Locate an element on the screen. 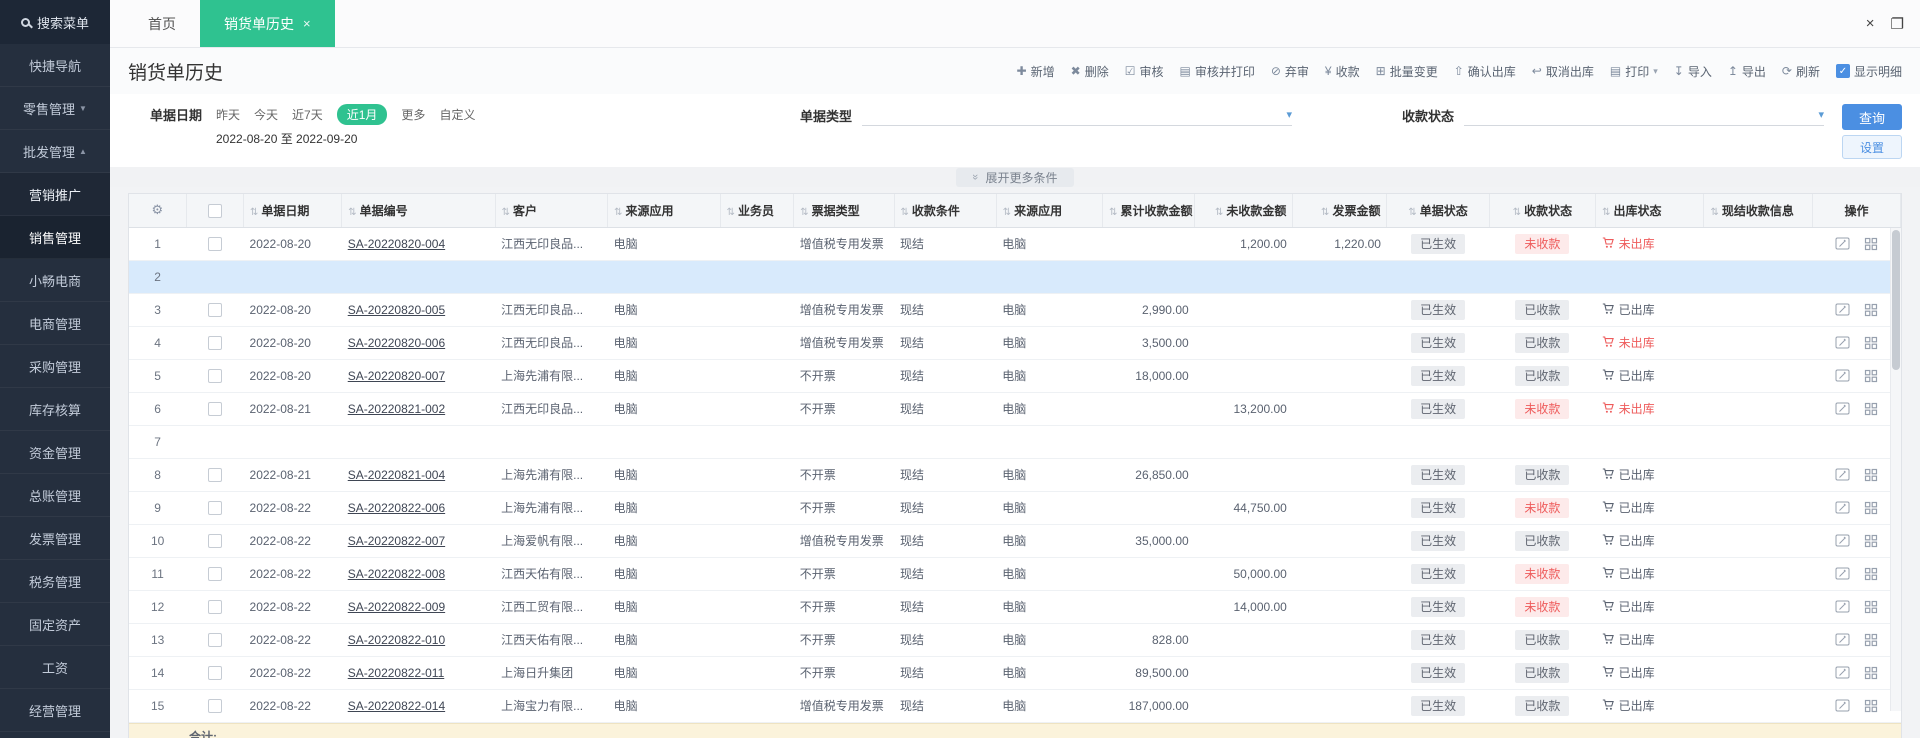 The height and width of the screenshot is (738, 1920). col-header-num: ⚙ is located at coordinates (158, 211).